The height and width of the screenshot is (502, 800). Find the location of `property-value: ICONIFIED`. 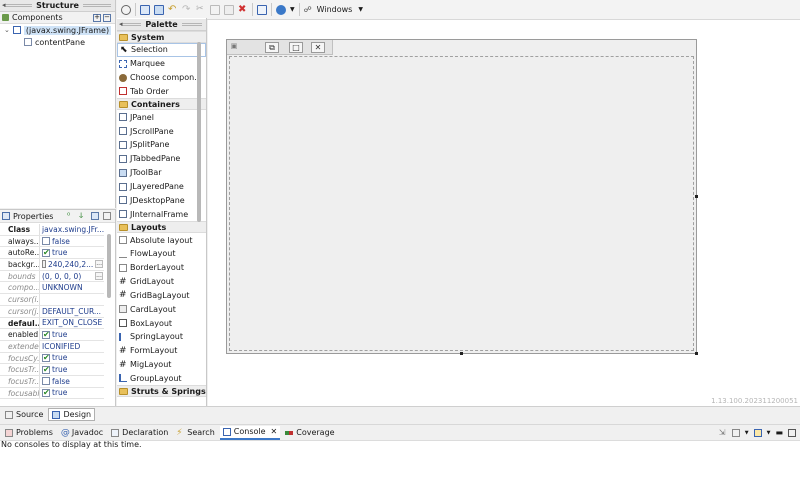

property-value: ICONIFIED is located at coordinates (72, 346).